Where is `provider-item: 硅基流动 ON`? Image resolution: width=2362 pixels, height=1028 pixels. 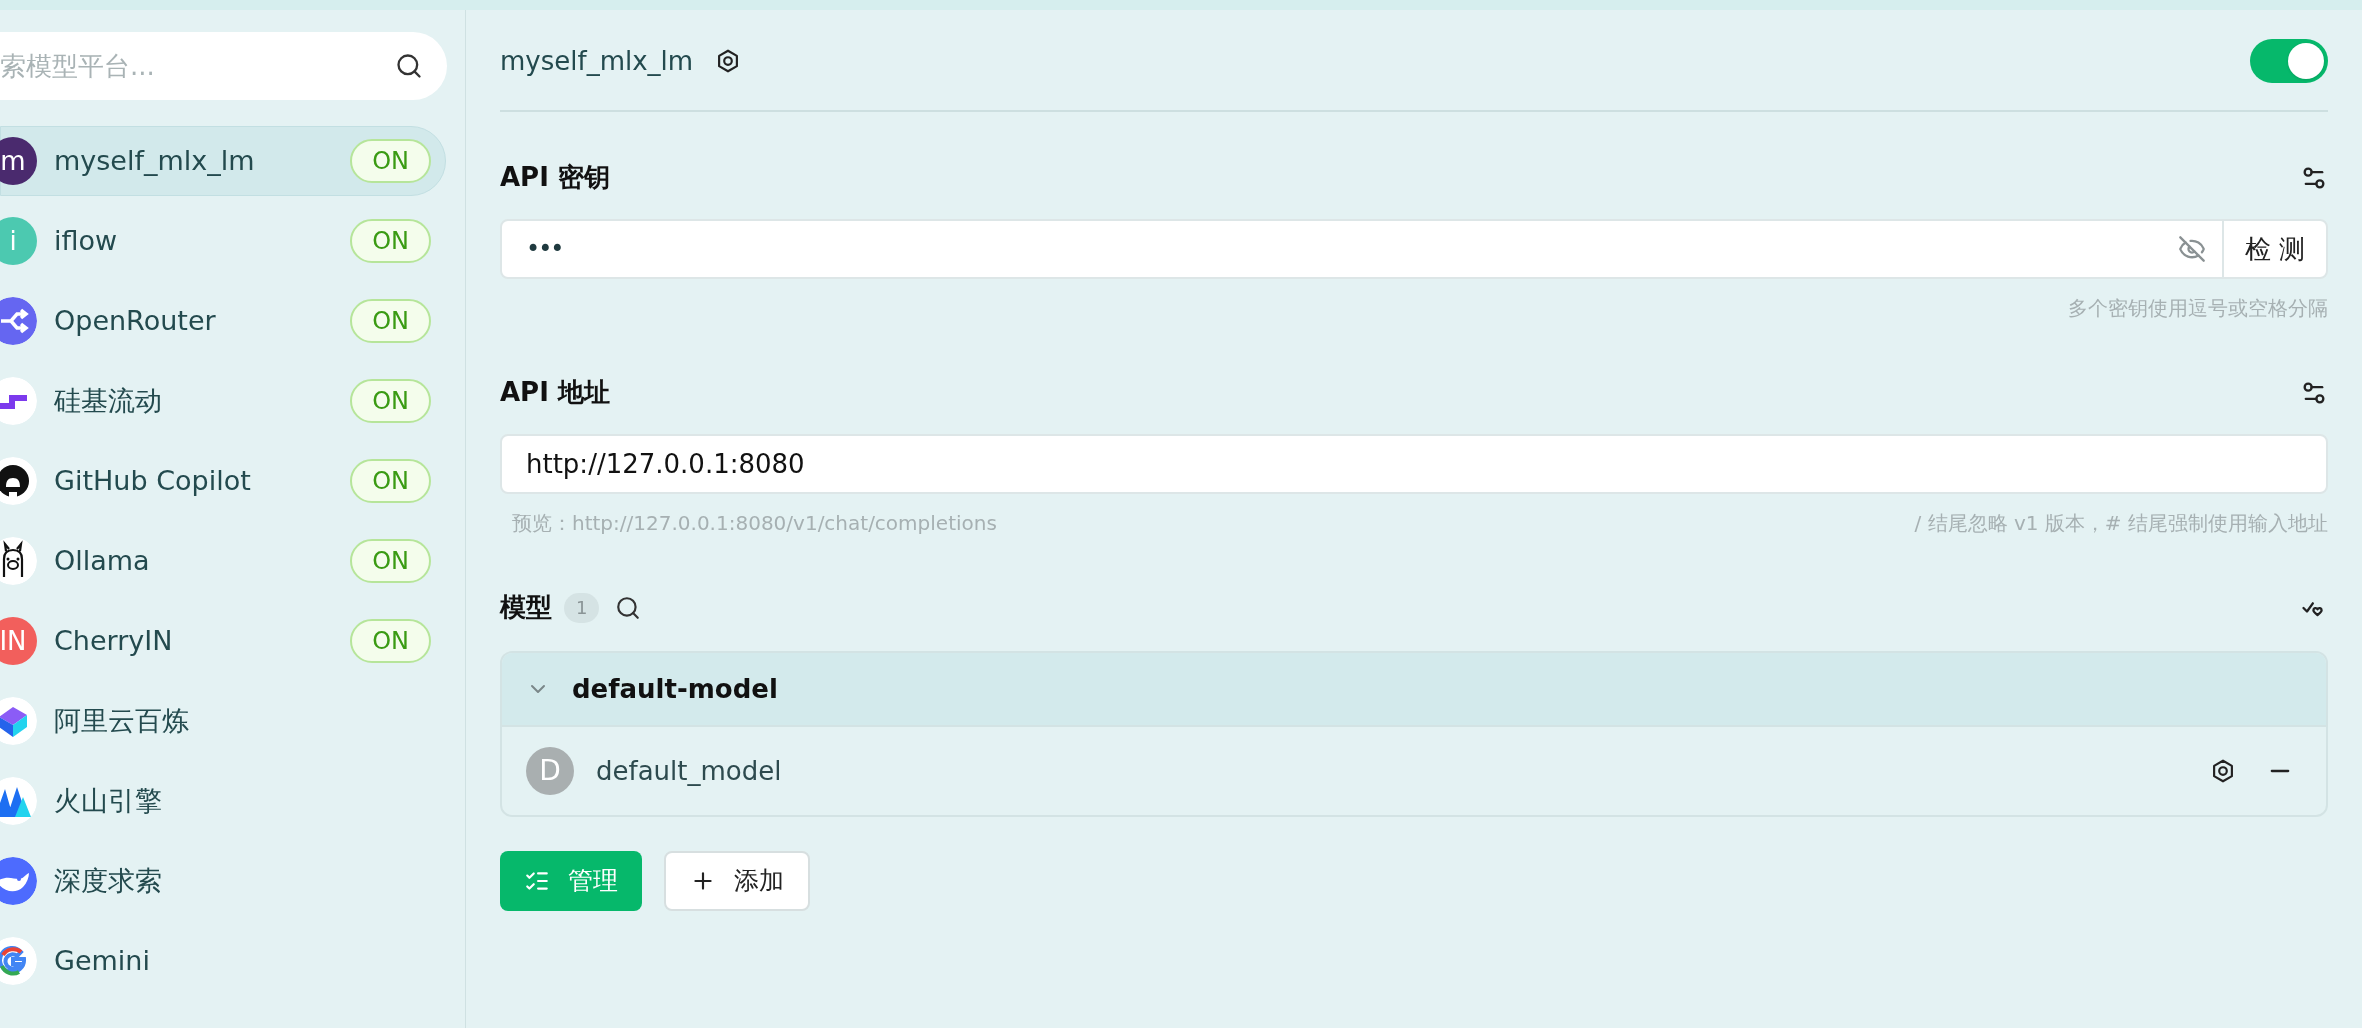
provider-item: 硅基流动 ON is located at coordinates (223, 401).